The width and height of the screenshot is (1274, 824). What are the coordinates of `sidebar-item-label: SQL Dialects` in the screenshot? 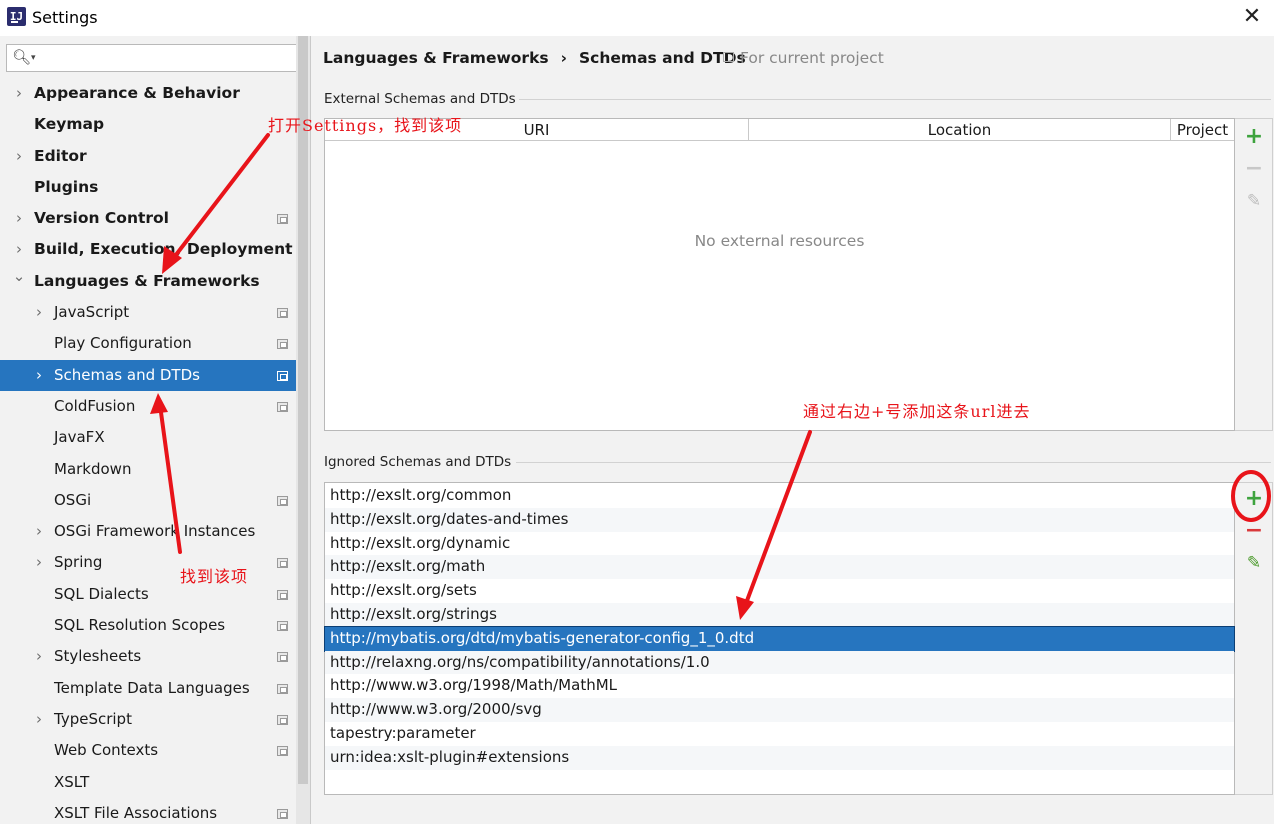 It's located at (101, 593).